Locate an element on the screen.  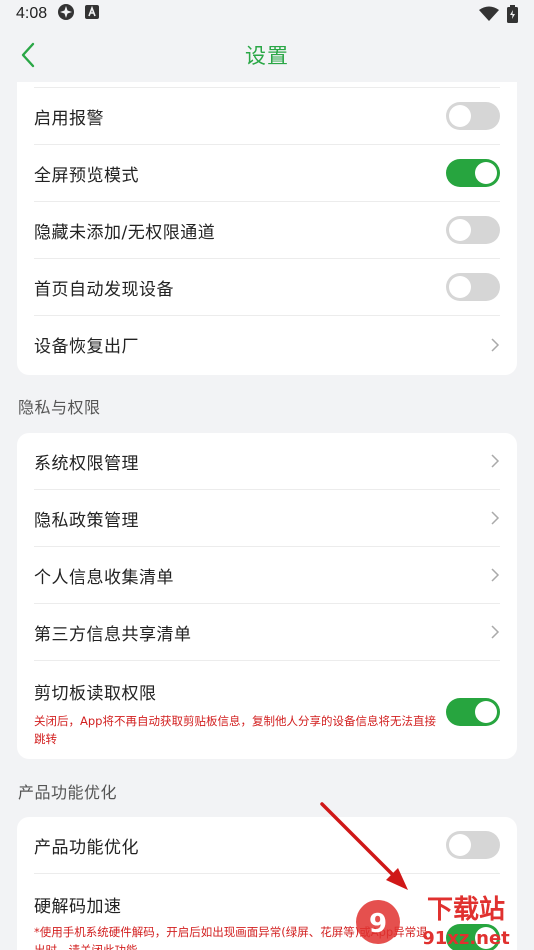
fullscreen-preview-toggle is located at coordinates (473, 173).